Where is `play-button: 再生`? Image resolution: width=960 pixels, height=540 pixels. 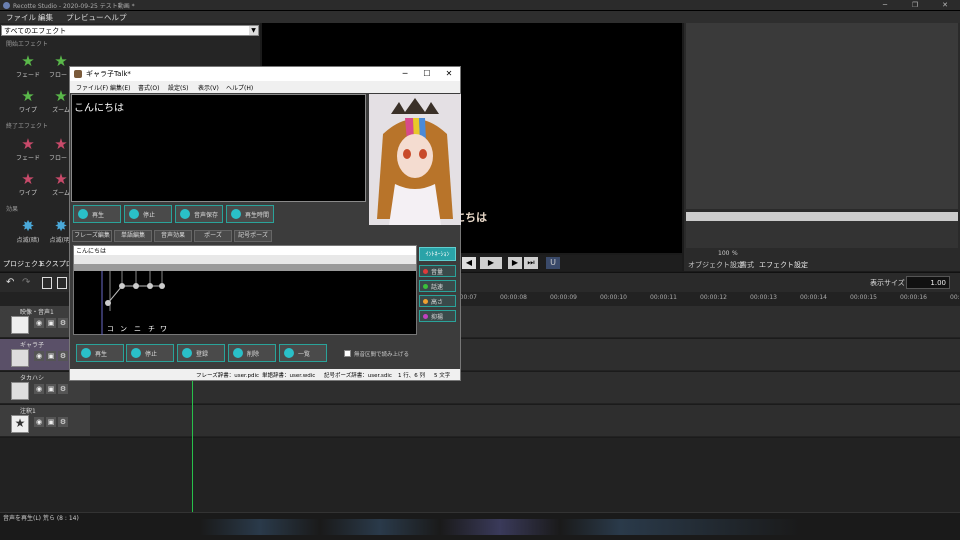 play-button: 再生 is located at coordinates (97, 214).